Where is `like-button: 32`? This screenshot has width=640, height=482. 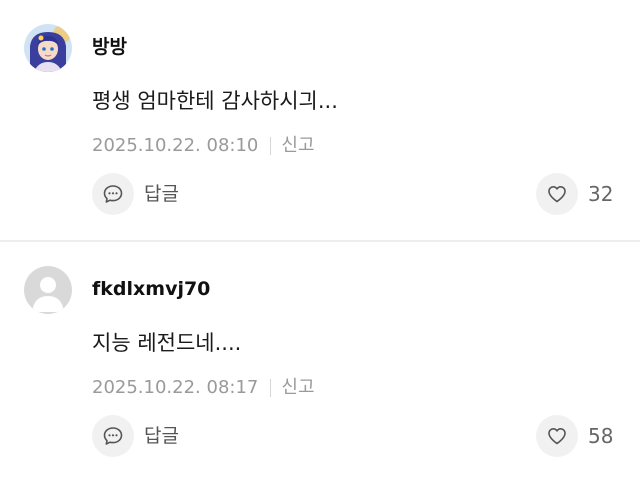
like-button: 32 is located at coordinates (575, 194).